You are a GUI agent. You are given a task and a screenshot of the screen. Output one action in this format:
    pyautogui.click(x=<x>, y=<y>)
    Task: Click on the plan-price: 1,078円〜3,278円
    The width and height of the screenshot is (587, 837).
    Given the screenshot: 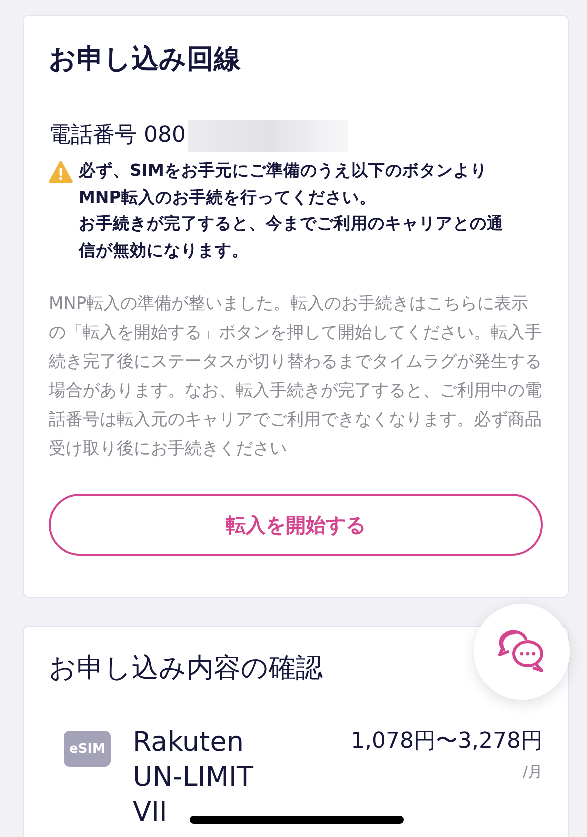 What is the action you would take?
    pyautogui.click(x=447, y=742)
    